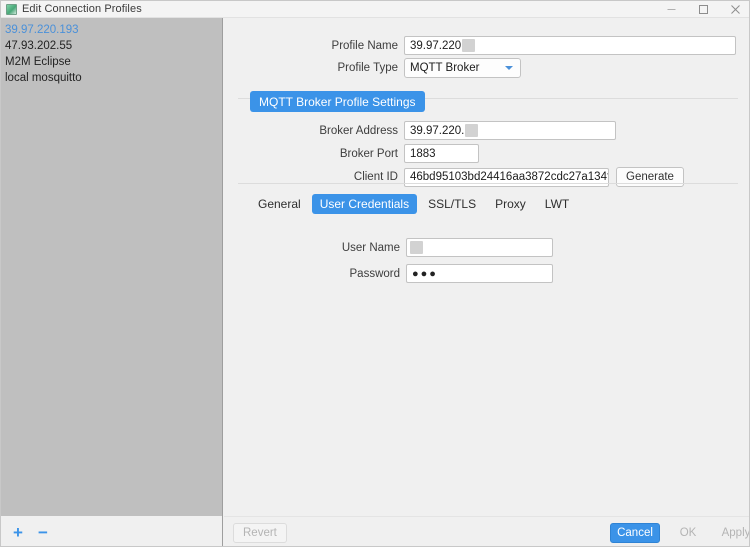 Image resolution: width=750 pixels, height=547 pixels. What do you see at coordinates (42, 30) in the screenshot?
I see `profile-item-label: 39.97.220.193` at bounding box center [42, 30].